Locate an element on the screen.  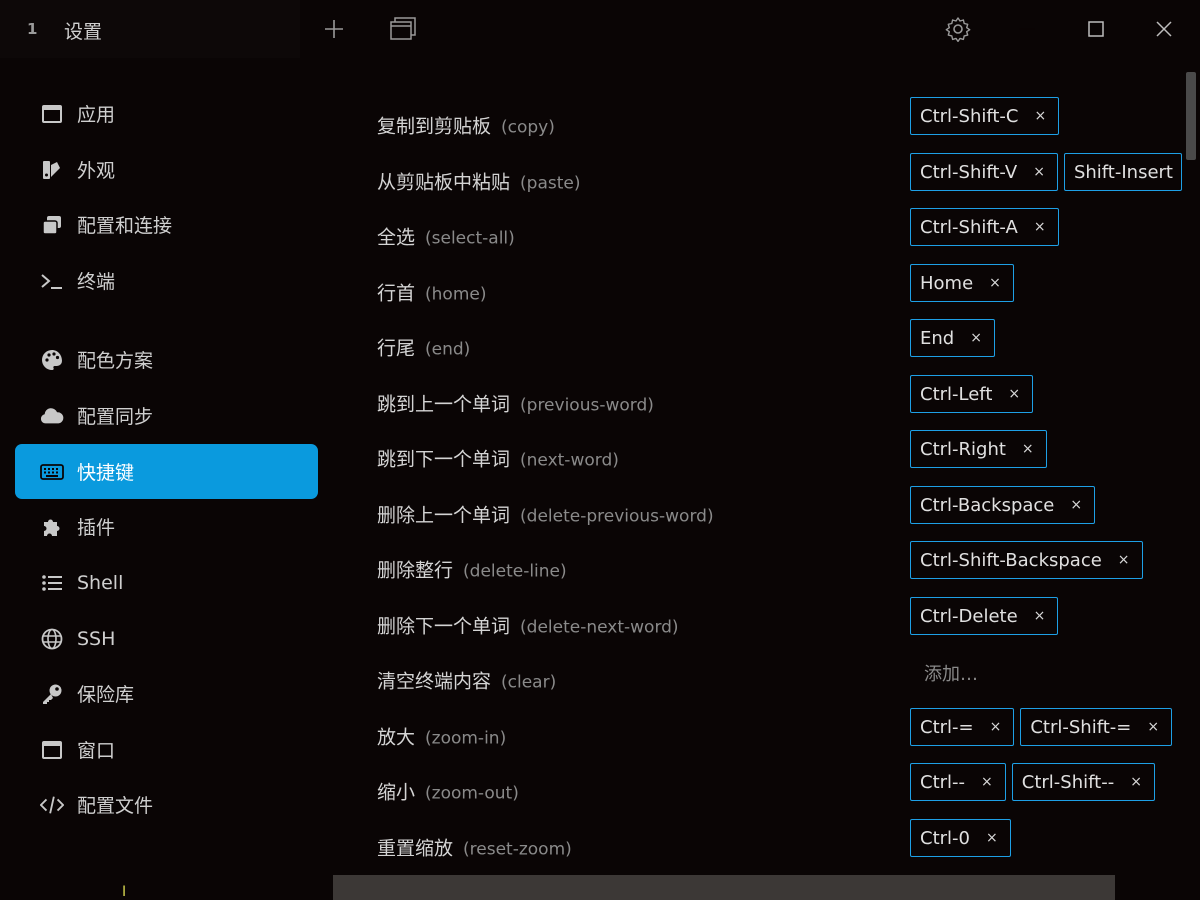
sidebar-item-color-scheme: 配色方案 is located at coordinates (166, 359).